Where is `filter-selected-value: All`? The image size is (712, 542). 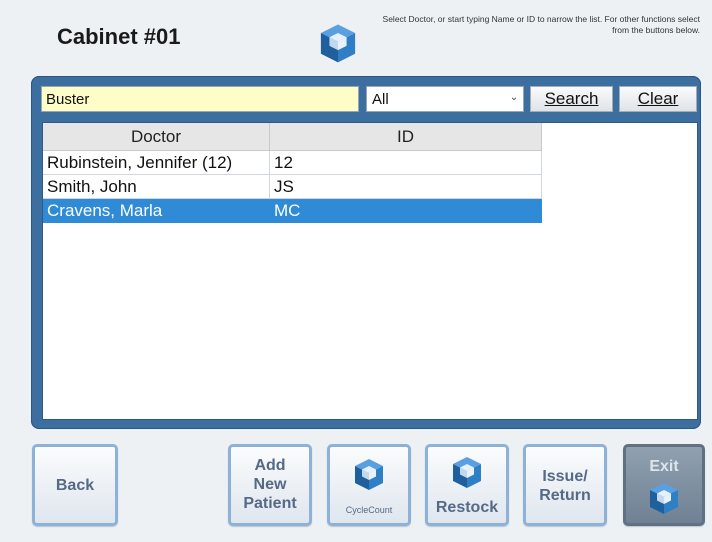
filter-selected-value: All is located at coordinates (380, 99).